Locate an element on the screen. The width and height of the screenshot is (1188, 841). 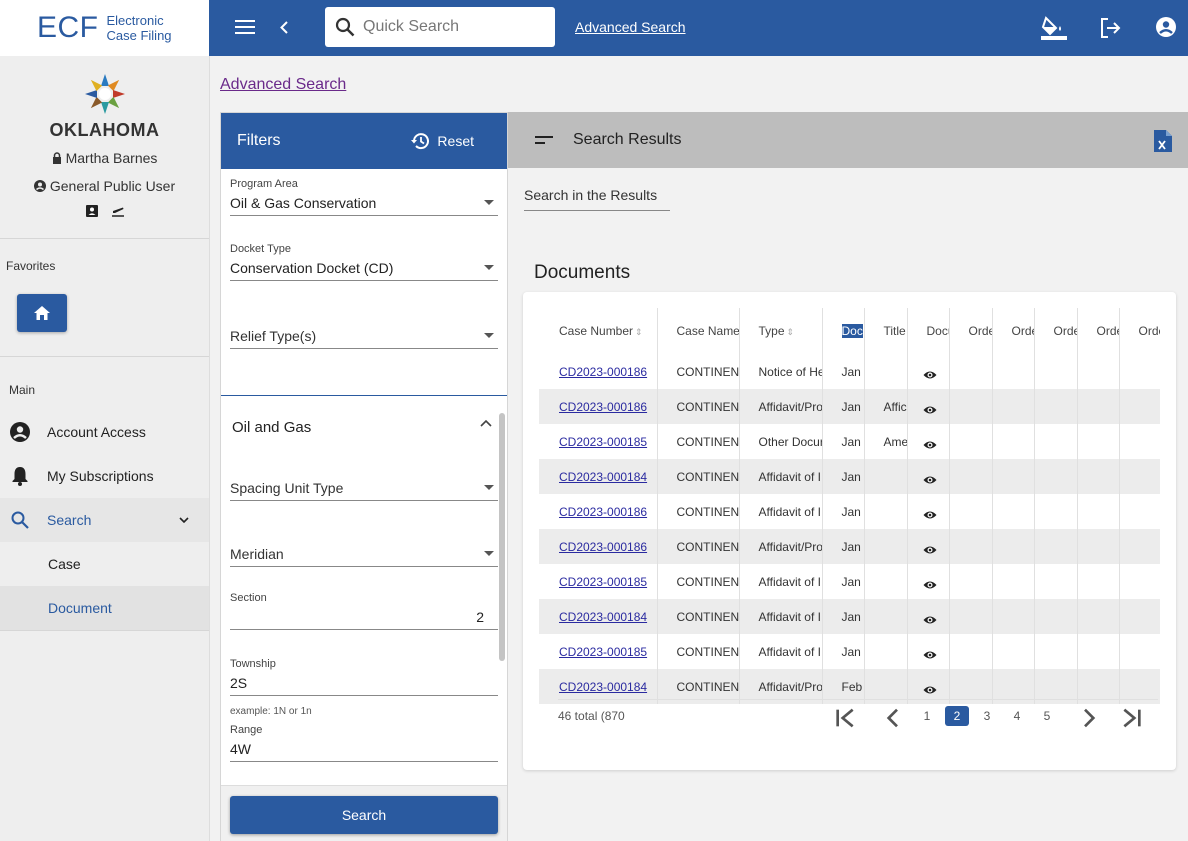
relief-types-select: Relief Type(s) is located at coordinates (364, 336).